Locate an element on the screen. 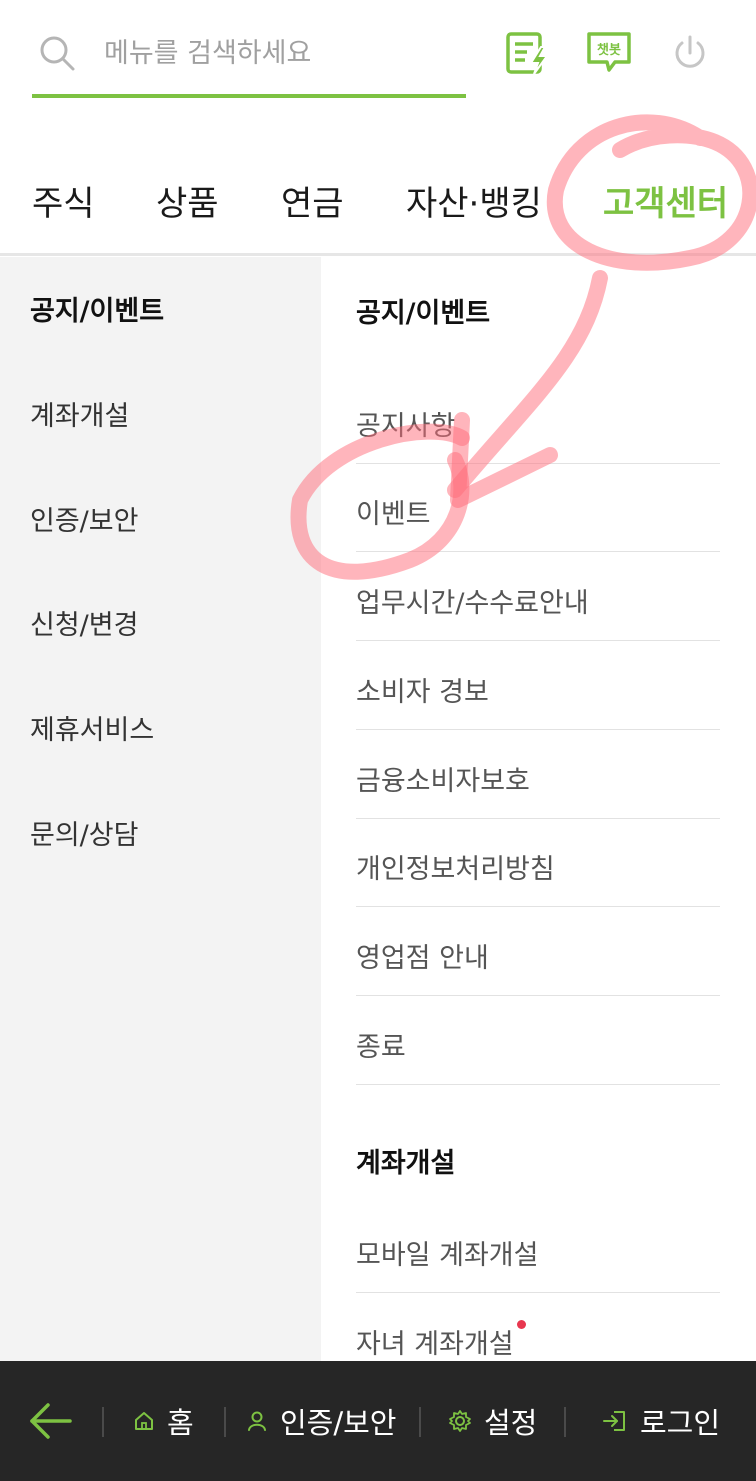 The height and width of the screenshot is (1481, 756). menu-item-label: 개인정보처리방침 is located at coordinates (455, 869).